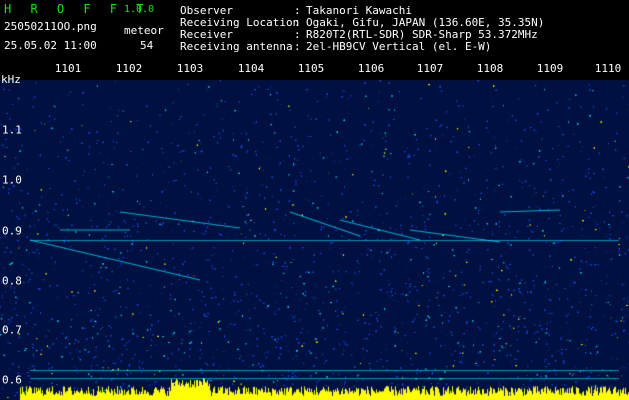 Image resolution: width=629 pixels, height=400 pixels. I want to click on y-tick-label: 0.8, so click(12, 281).